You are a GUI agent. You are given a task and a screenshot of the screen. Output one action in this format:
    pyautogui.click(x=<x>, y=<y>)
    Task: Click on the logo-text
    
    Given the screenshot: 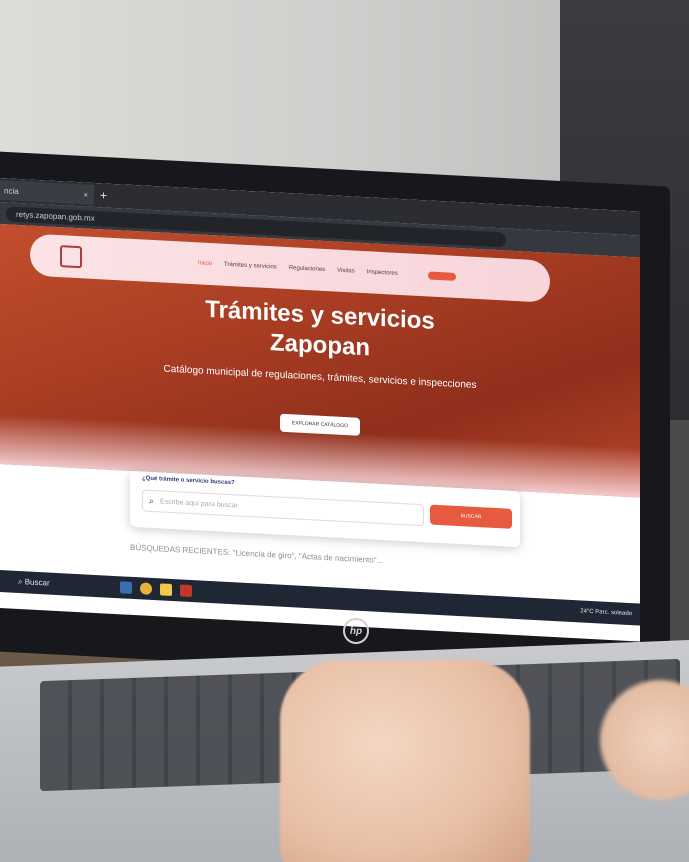 What is the action you would take?
    pyautogui.click(x=113, y=259)
    